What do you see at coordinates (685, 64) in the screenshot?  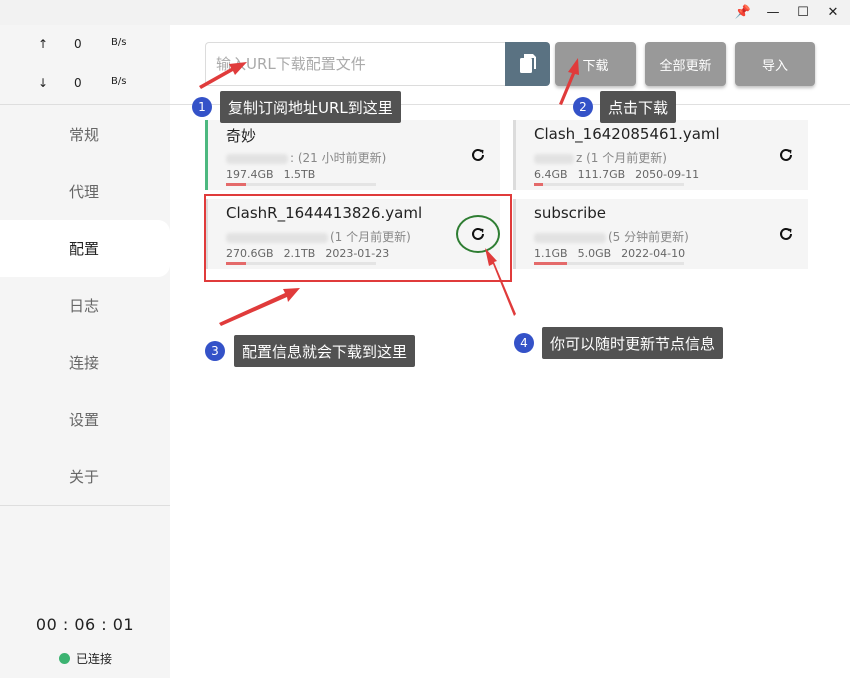 I see `update-all-button: 全部更新` at bounding box center [685, 64].